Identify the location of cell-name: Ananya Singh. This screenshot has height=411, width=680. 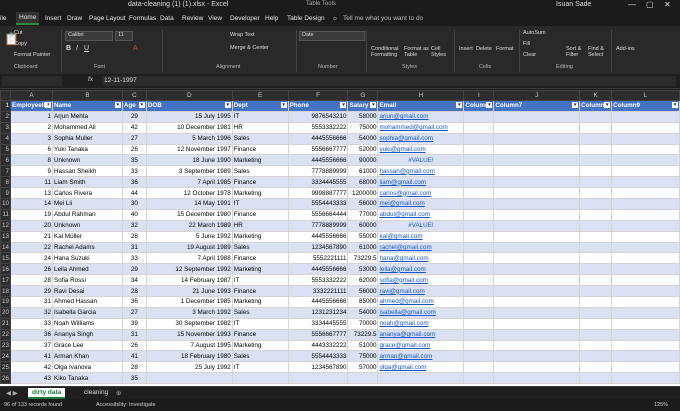
(87, 334).